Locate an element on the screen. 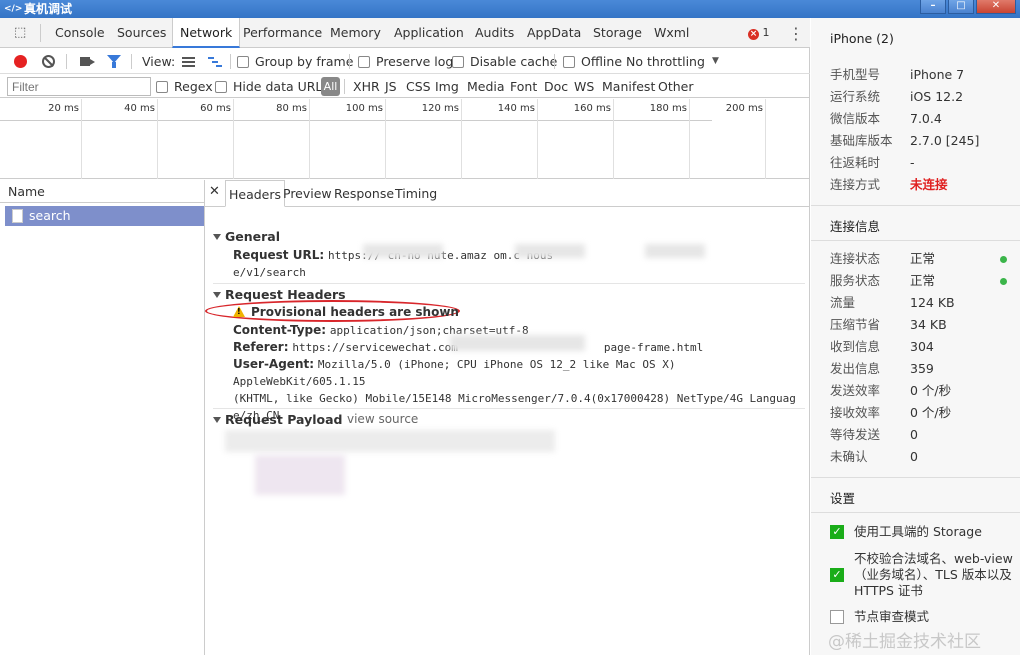 This screenshot has width=1020, height=655. tab-appdata: AppData is located at coordinates (554, 33).